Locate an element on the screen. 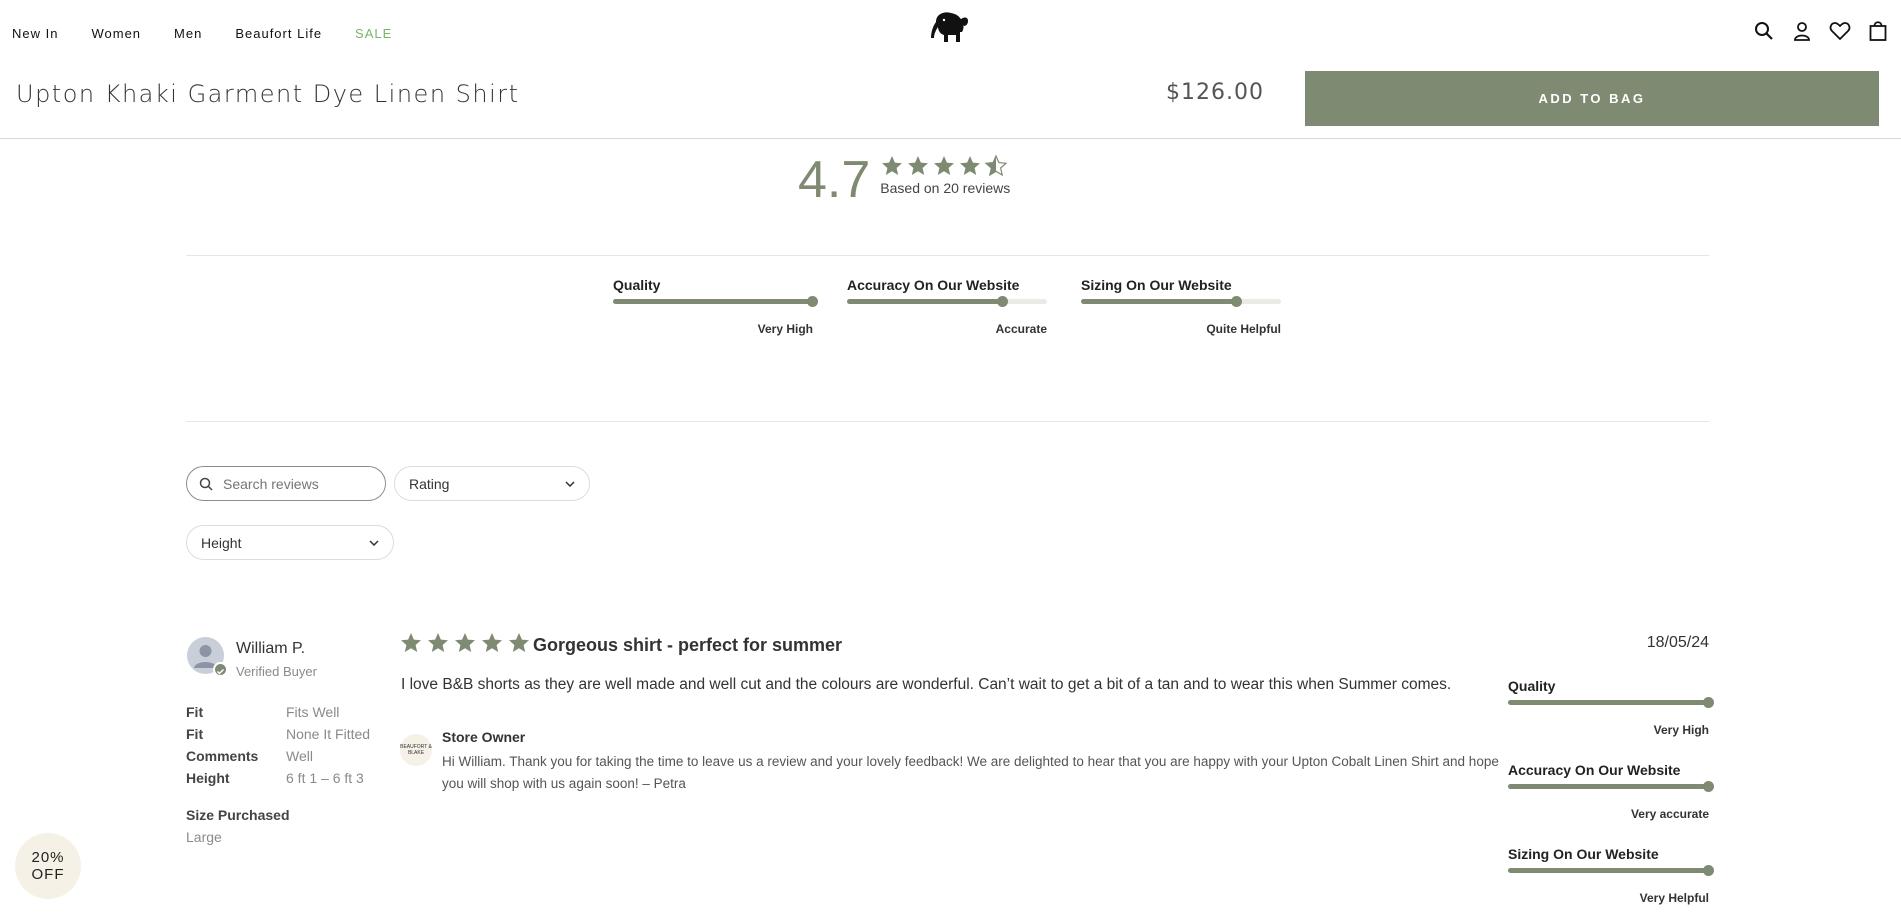  half-star-icon is located at coordinates (996, 165).